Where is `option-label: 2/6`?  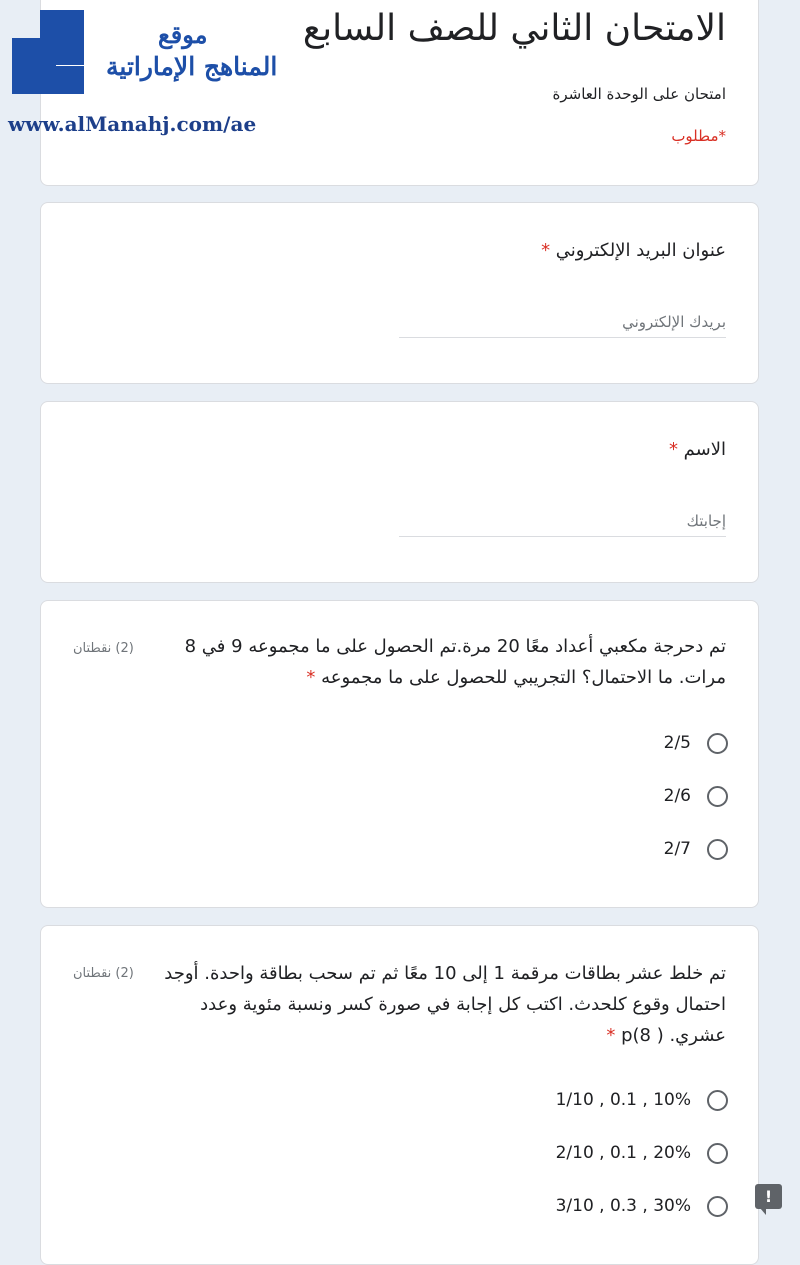
option-label: 2/6 is located at coordinates (677, 796).